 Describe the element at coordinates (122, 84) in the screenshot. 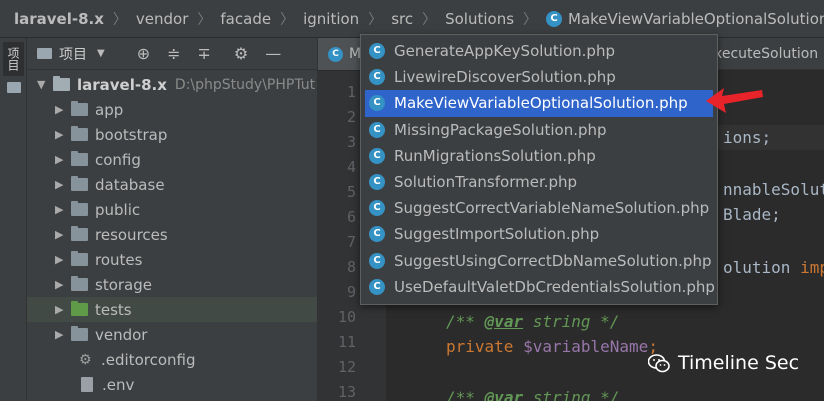

I see `tree-item-label: laravel-8.x` at that location.